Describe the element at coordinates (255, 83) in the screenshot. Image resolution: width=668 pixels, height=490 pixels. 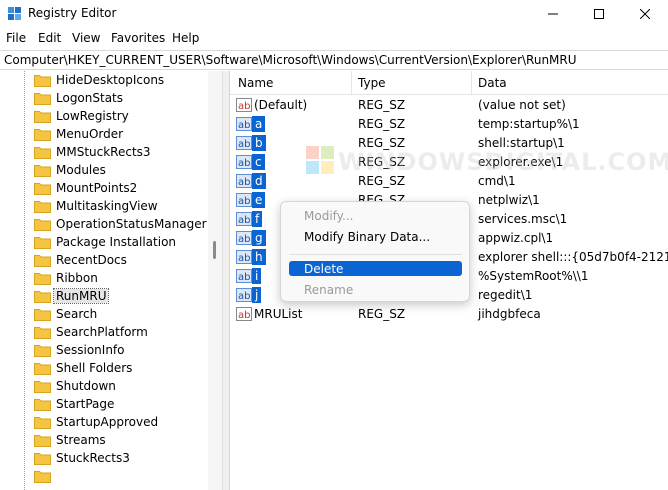
I see `column-header-name: Name` at that location.